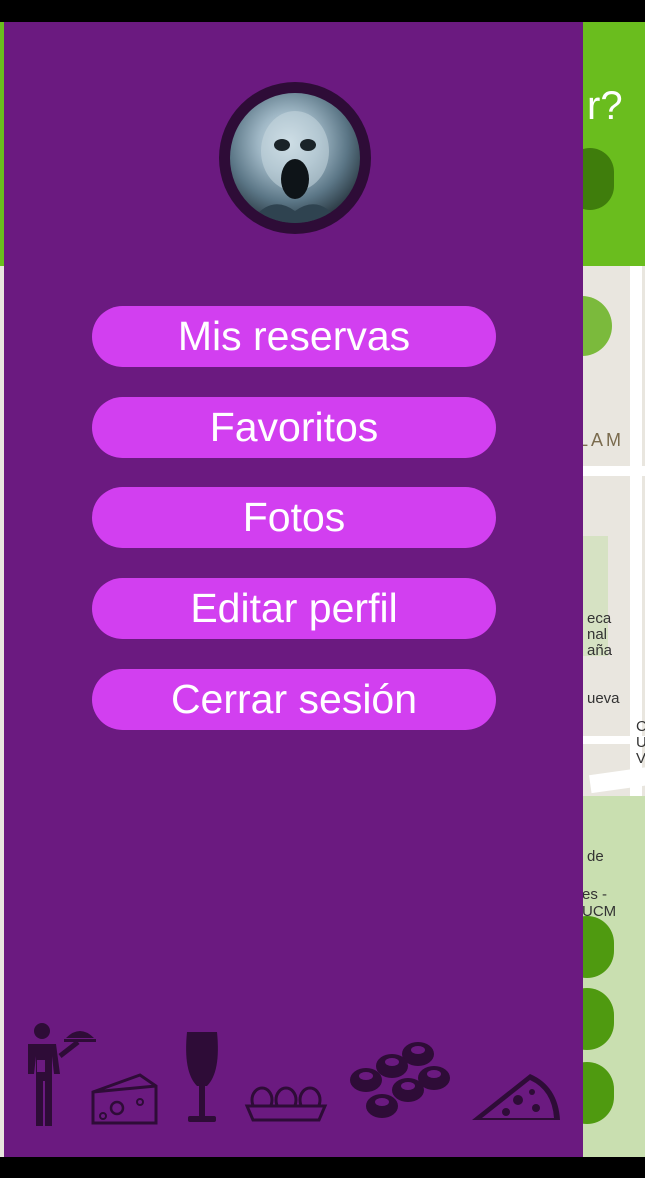 This screenshot has height=1178, width=645. What do you see at coordinates (599, 618) in the screenshot?
I see `map-label: eca` at bounding box center [599, 618].